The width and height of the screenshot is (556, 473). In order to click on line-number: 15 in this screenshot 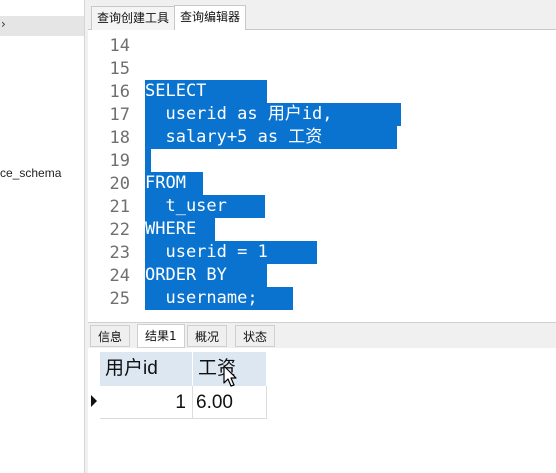, I will do `click(119, 69)`.